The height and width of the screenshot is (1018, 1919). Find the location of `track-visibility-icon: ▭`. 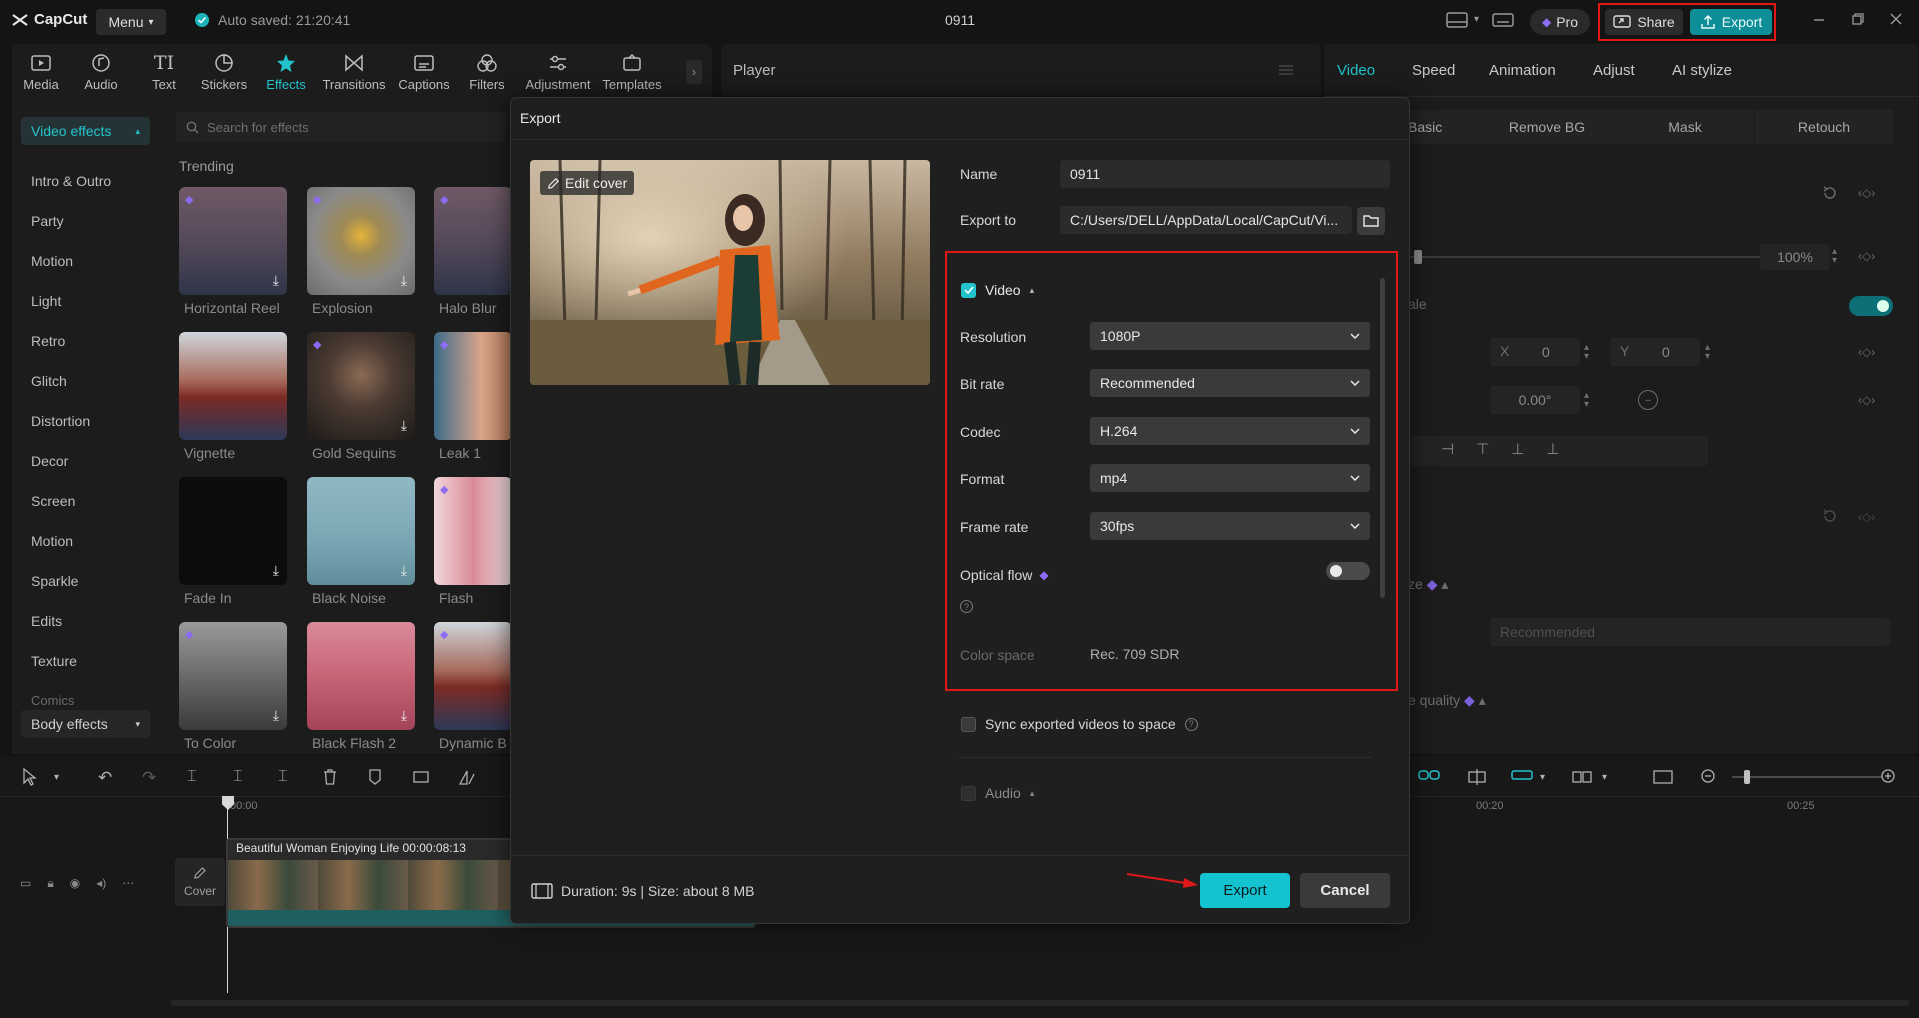

track-visibility-icon: ▭ is located at coordinates (25, 883).